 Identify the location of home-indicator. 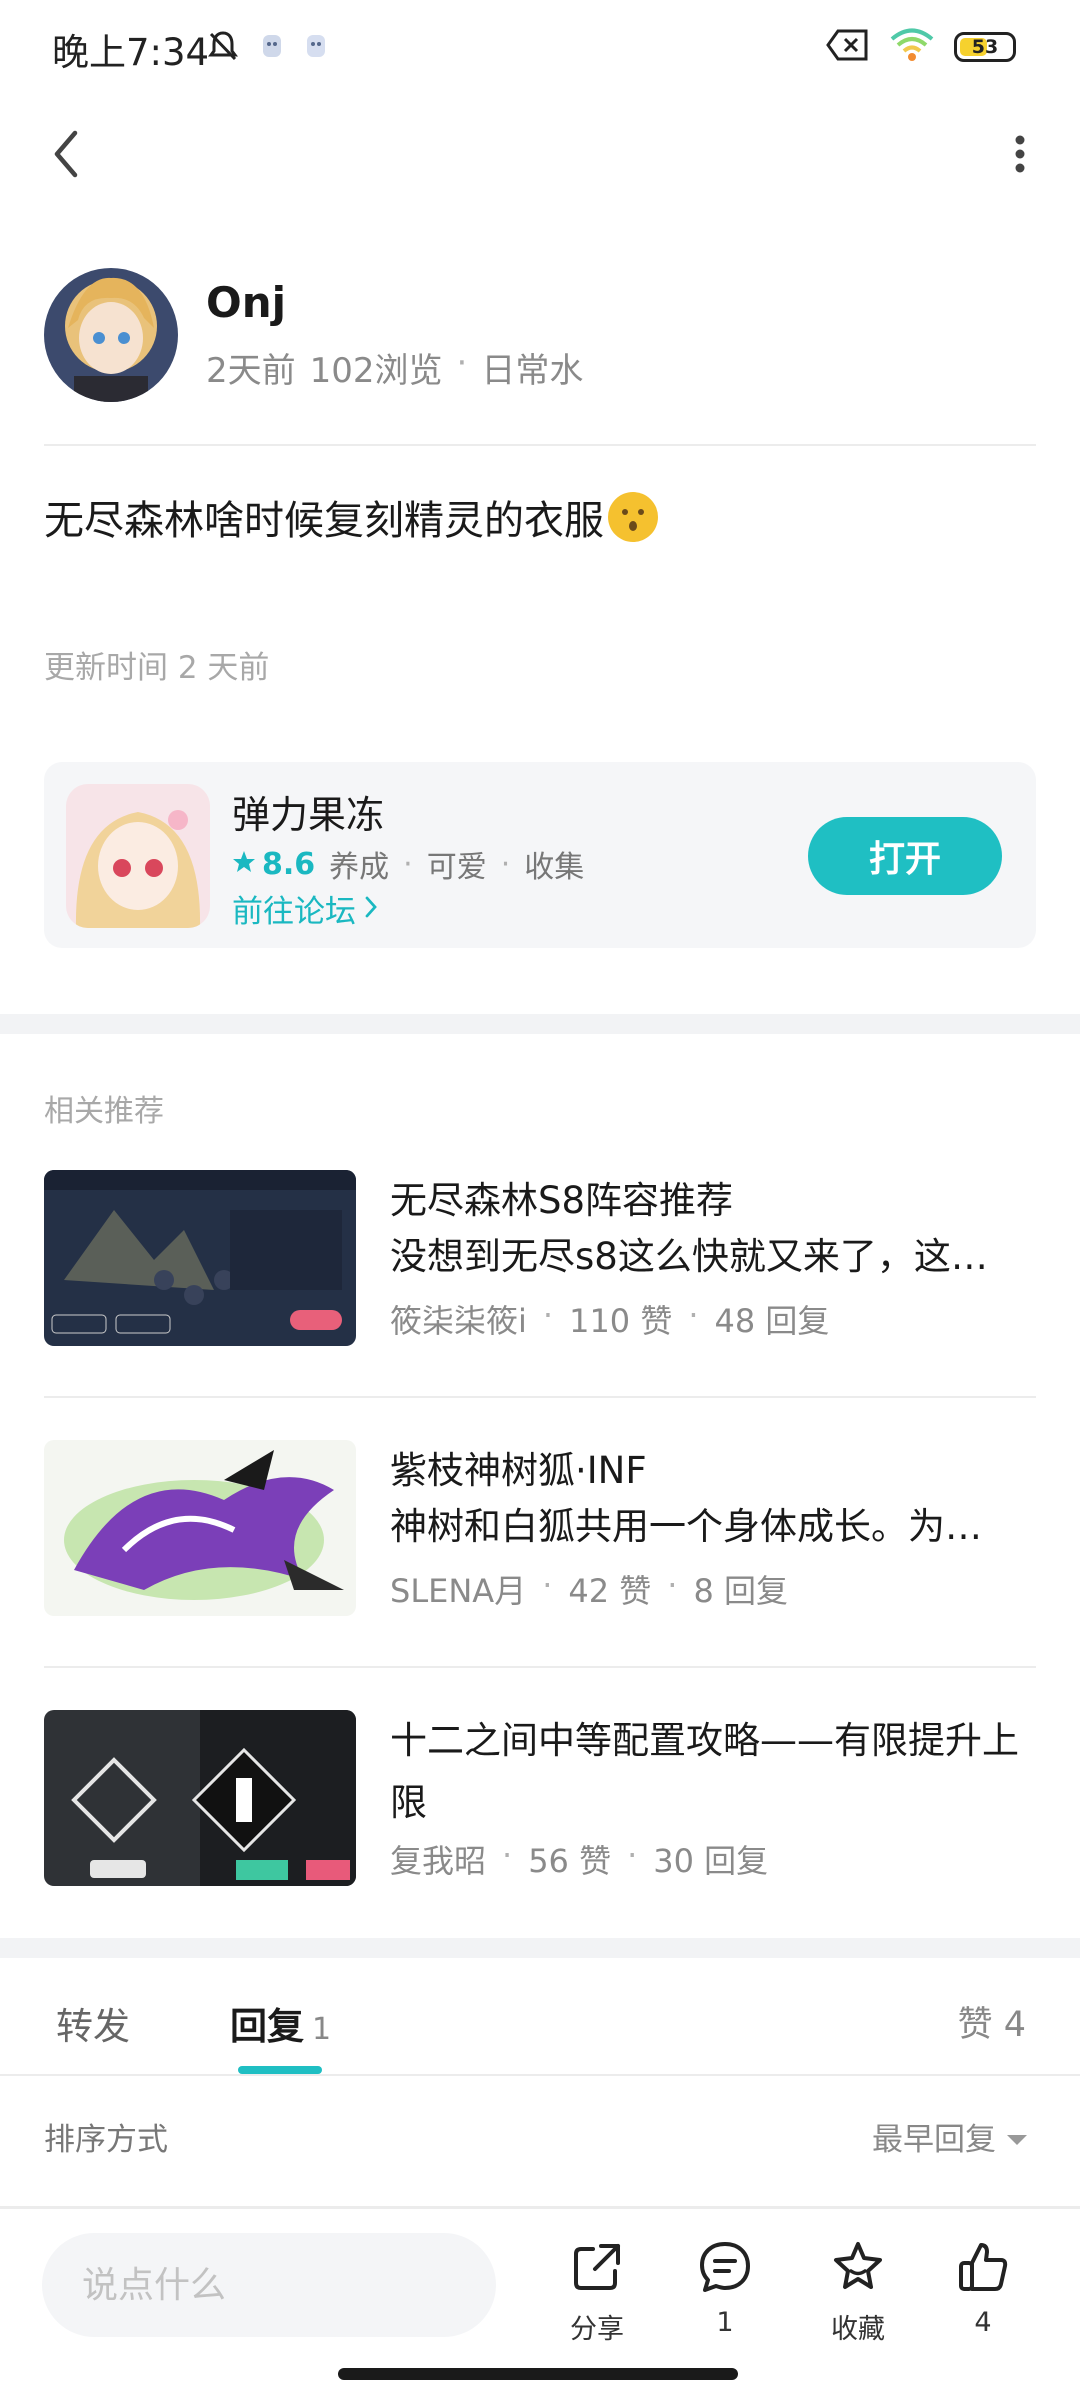
(538, 2374).